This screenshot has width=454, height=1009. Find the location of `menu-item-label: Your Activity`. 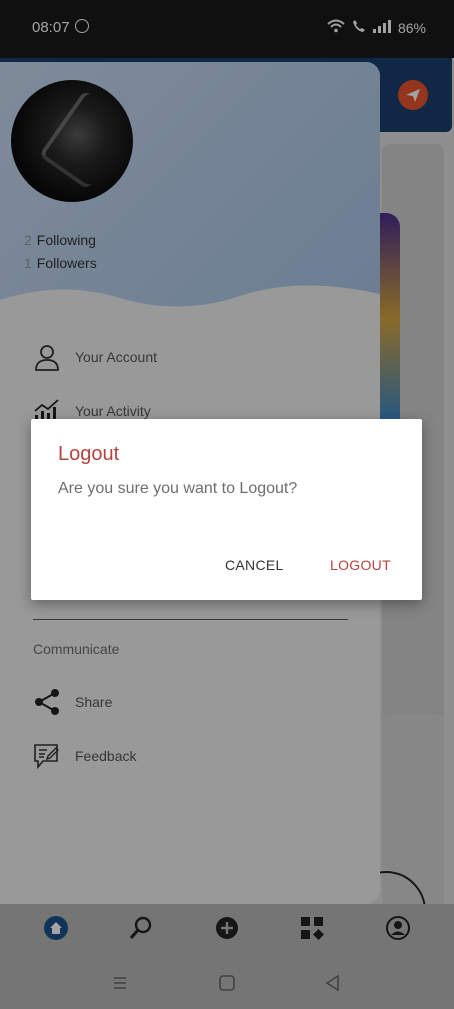

menu-item-label: Your Activity is located at coordinates (113, 411).